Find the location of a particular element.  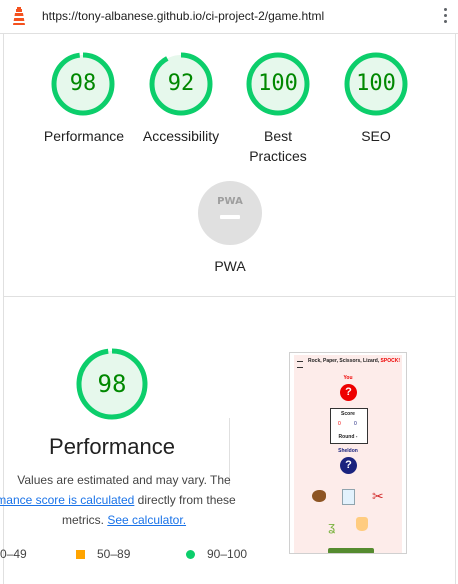

square-icon is located at coordinates (80, 554).